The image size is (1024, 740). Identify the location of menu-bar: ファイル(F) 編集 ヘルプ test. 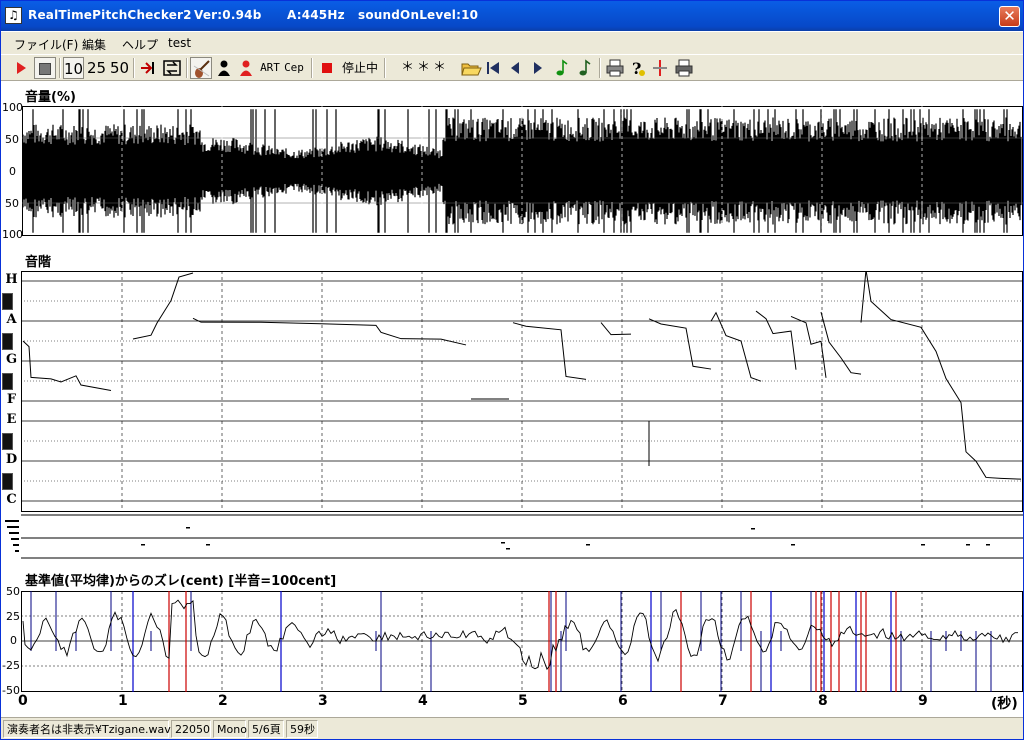
(512, 43).